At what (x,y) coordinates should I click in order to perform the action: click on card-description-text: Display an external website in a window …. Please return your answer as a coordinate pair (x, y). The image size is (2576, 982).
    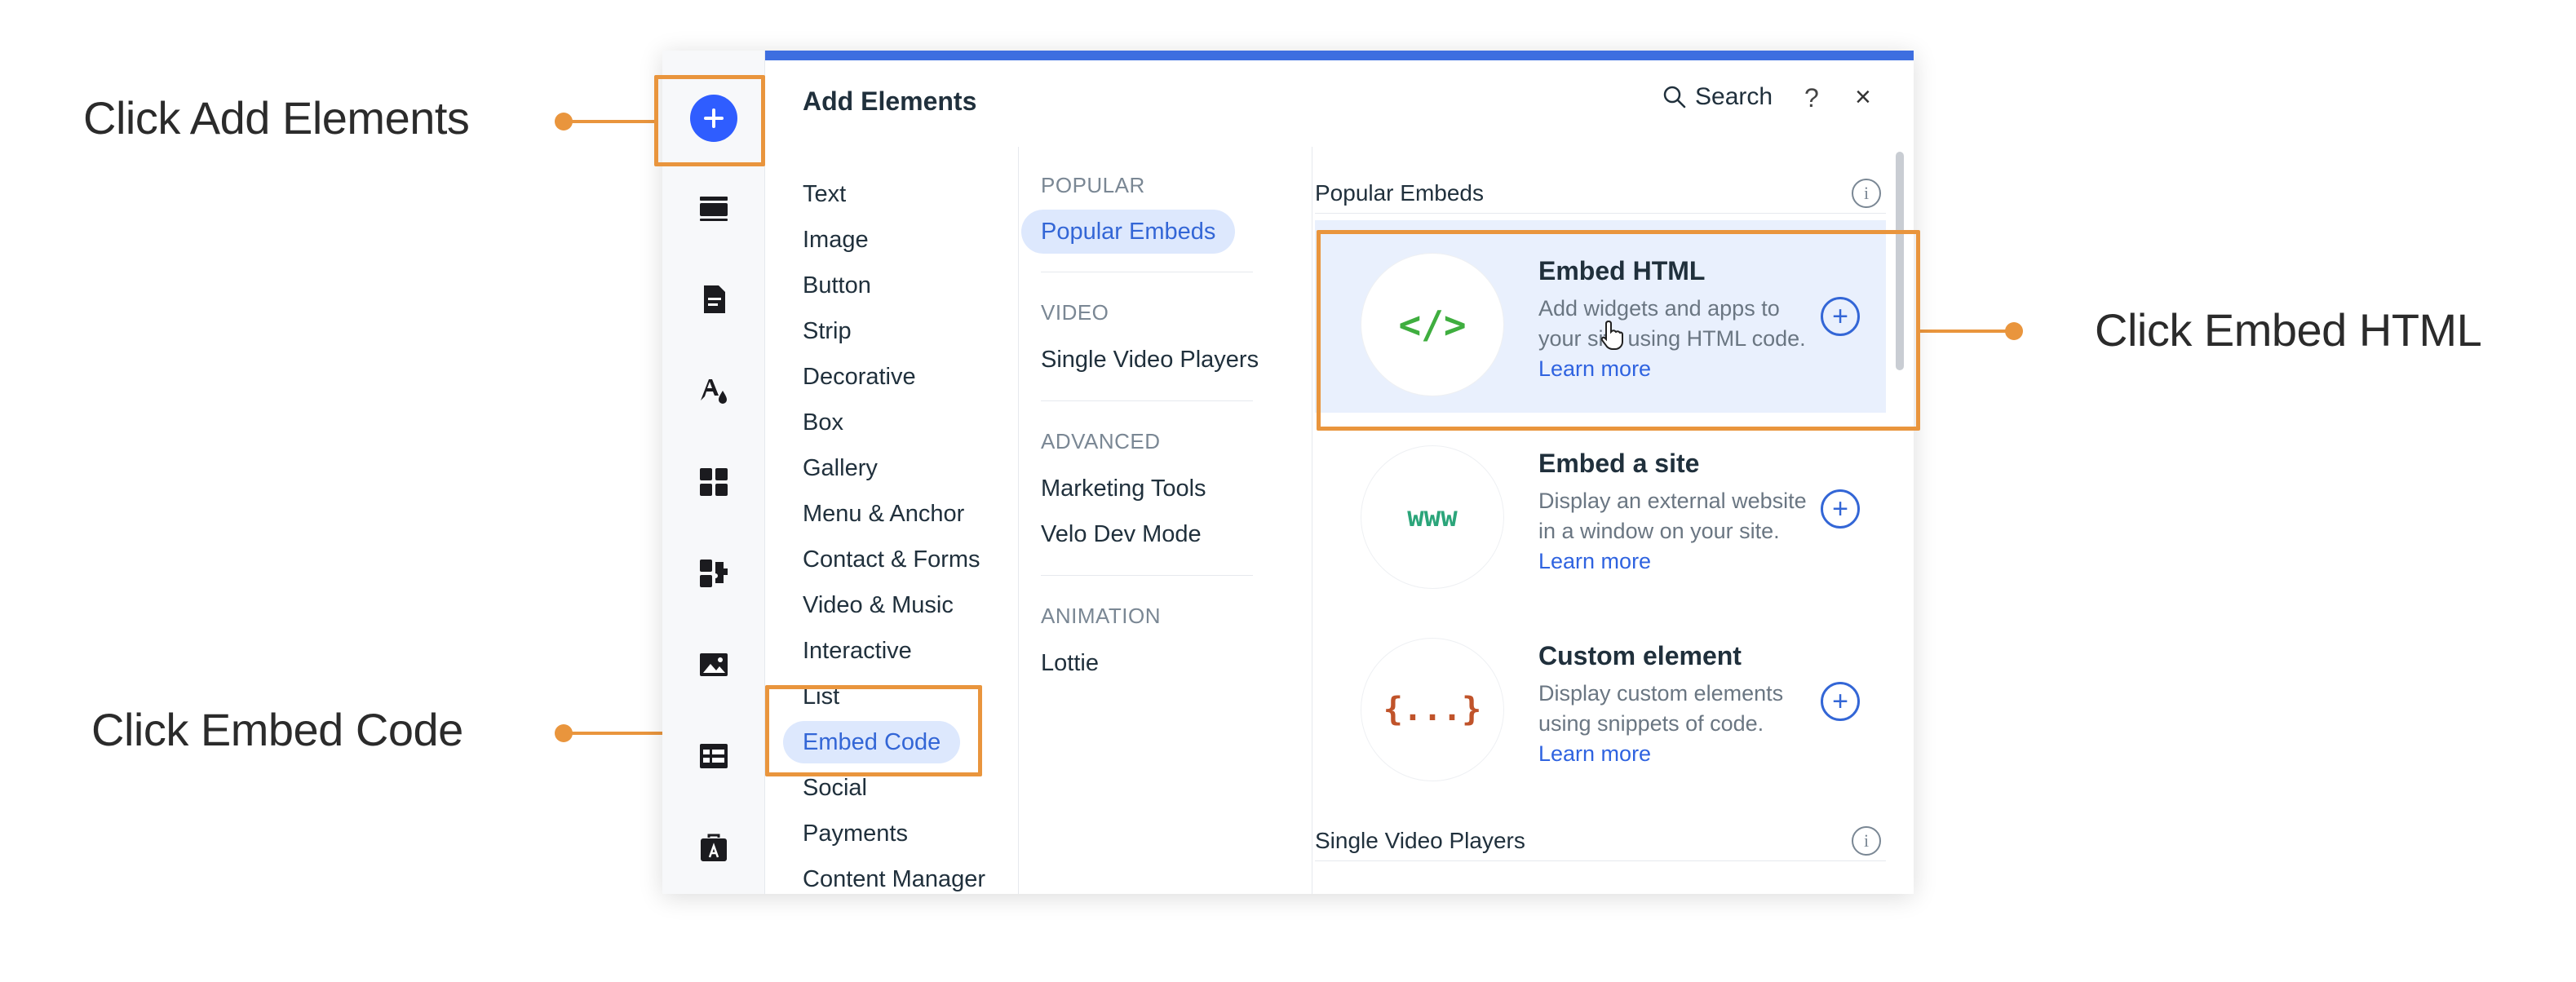
    Looking at the image, I should click on (1672, 516).